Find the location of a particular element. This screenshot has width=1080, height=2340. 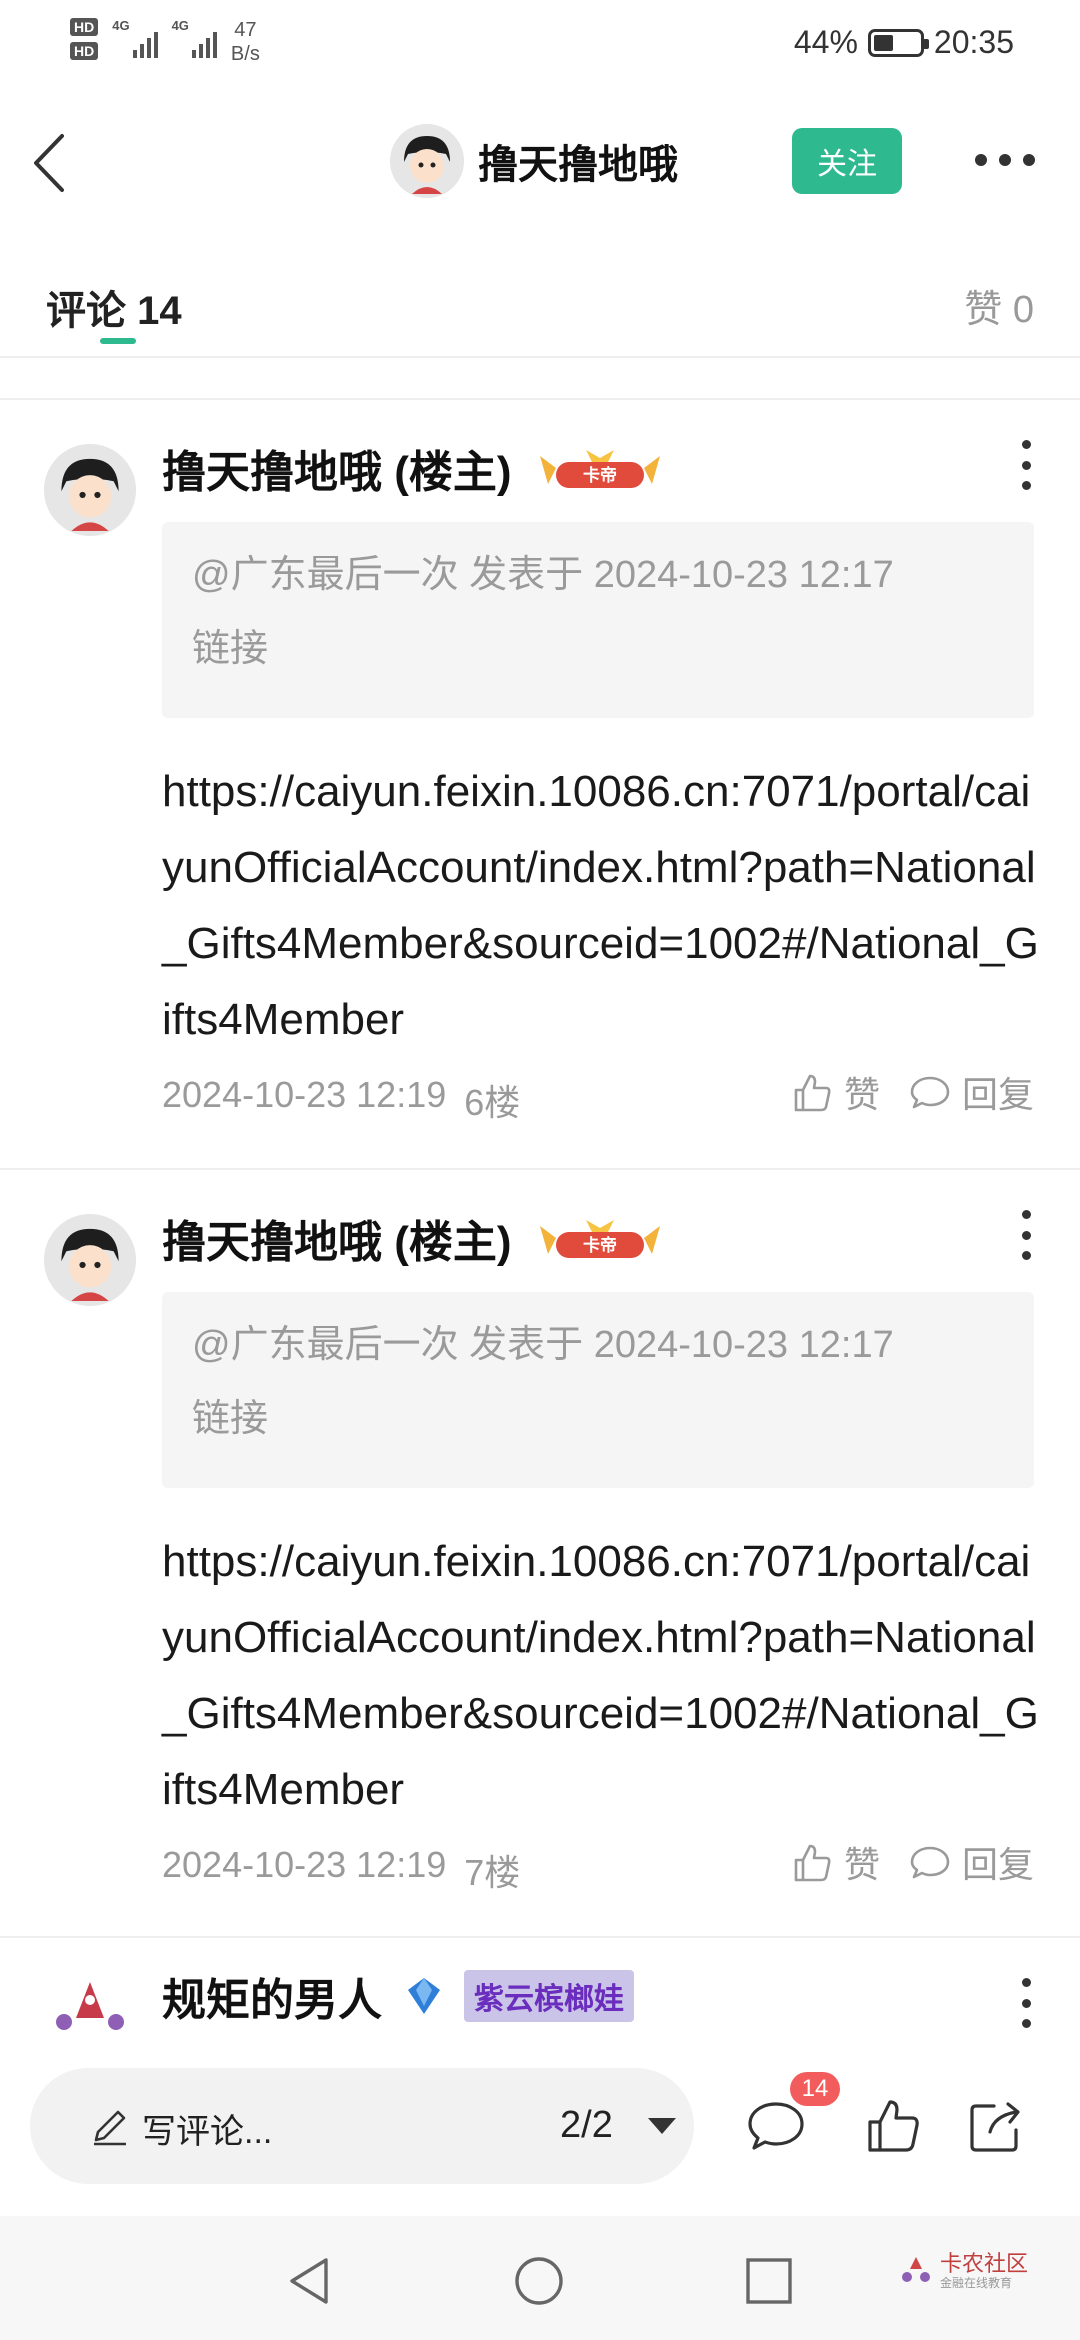

title-tag: 紫云槟榔娃 is located at coordinates (549, 1996).